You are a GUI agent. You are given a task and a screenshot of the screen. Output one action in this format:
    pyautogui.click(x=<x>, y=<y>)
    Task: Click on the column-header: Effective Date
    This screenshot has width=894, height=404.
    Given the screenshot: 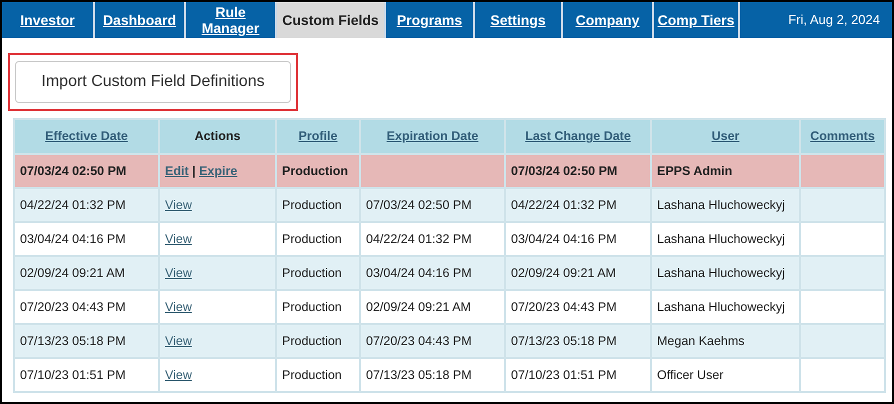 What is the action you would take?
    pyautogui.click(x=86, y=136)
    